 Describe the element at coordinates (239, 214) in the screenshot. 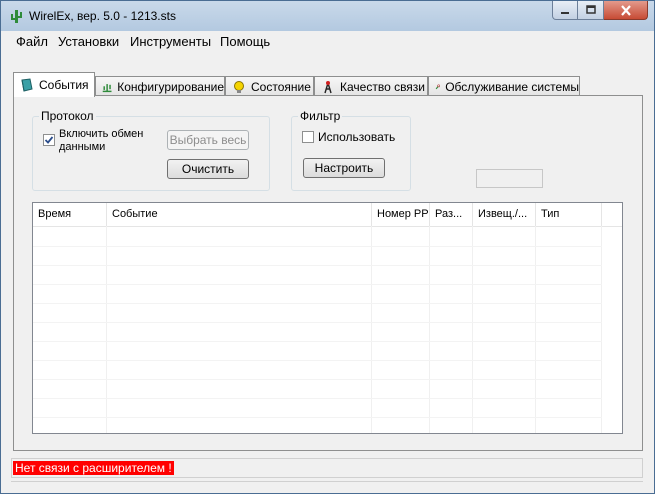

I see `column-header-event: Событие` at that location.